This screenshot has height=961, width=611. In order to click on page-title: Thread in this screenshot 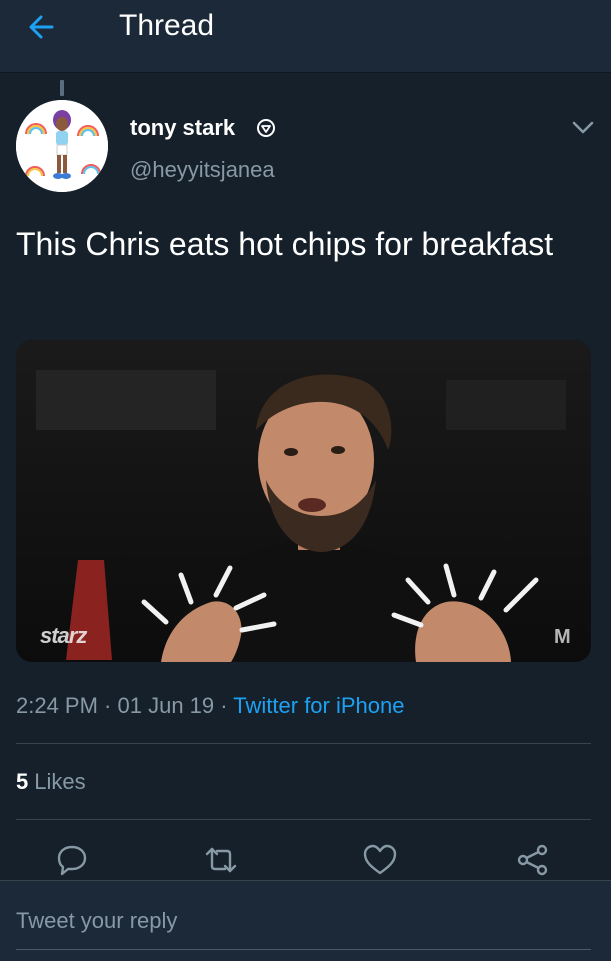, I will do `click(167, 25)`.